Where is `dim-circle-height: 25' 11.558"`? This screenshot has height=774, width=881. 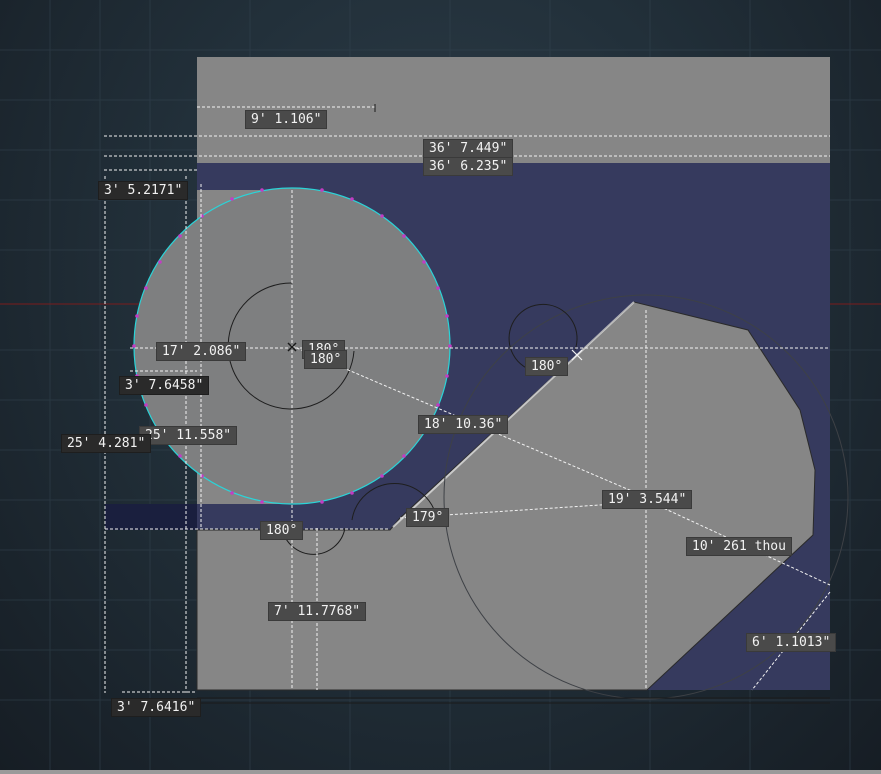
dim-circle-height: 25' 11.558" is located at coordinates (188, 435).